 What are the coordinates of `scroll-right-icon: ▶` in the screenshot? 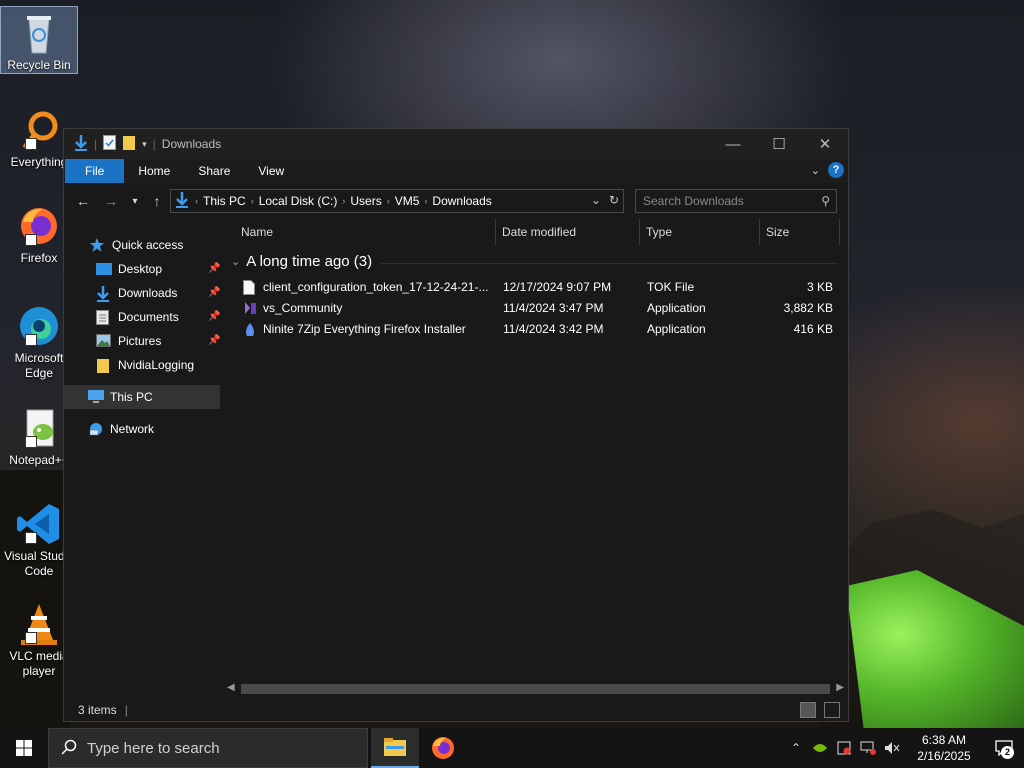 It's located at (840, 687).